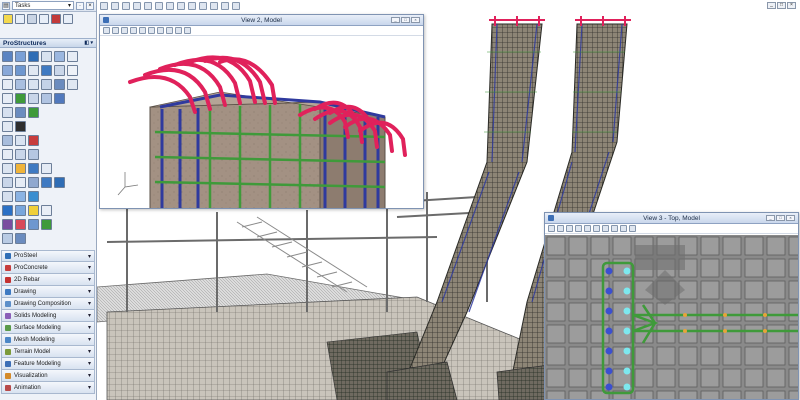 Image resolution: width=800 pixels, height=400 pixels. I want to click on tasks-dropdown: Tasks ▾, so click(43, 5).